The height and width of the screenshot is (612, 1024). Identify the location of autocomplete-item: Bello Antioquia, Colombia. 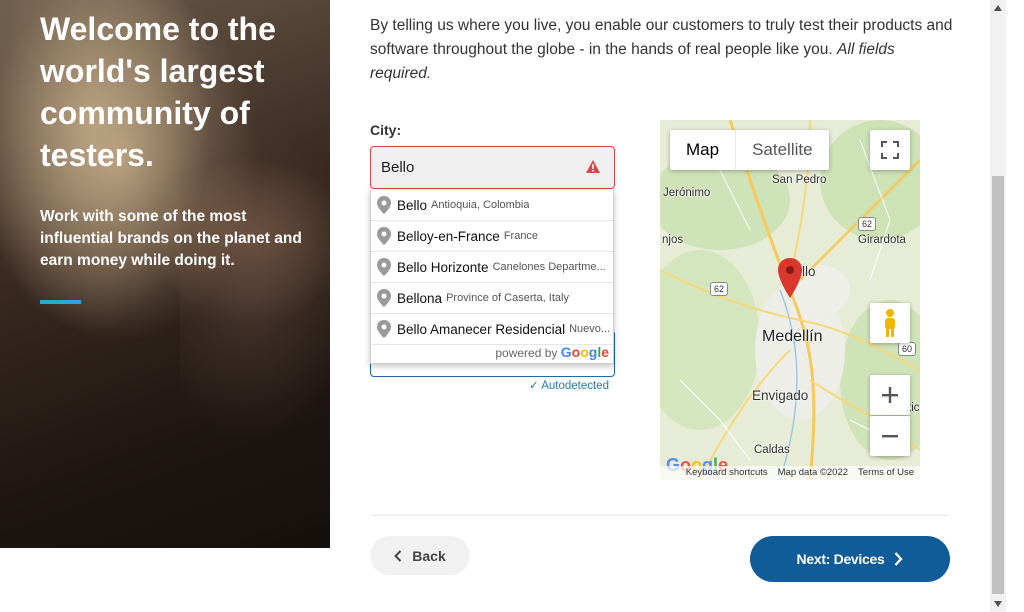
(492, 205).